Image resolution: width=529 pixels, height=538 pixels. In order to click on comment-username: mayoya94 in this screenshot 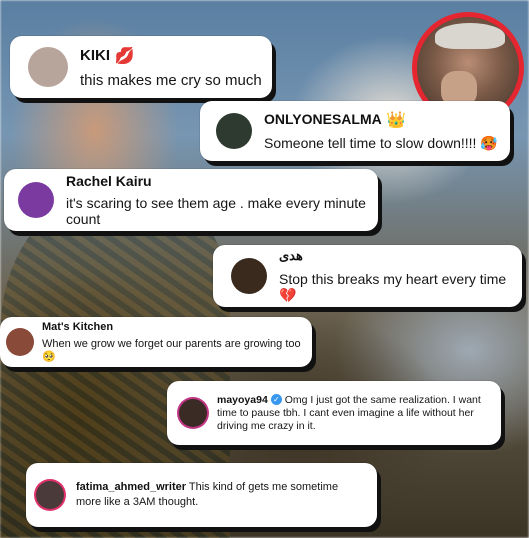, I will do `click(242, 399)`.